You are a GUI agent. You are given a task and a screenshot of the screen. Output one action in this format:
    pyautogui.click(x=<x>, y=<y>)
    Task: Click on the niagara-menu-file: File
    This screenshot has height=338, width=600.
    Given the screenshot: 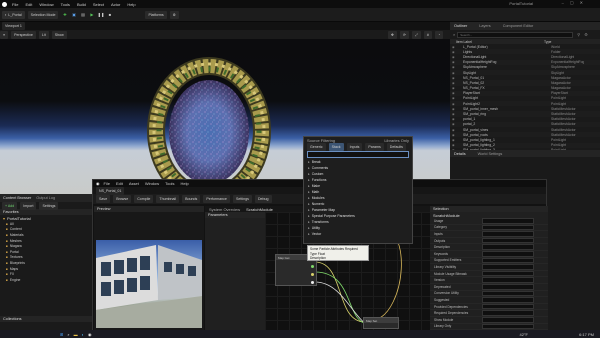 What is the action you would take?
    pyautogui.click(x=107, y=183)
    